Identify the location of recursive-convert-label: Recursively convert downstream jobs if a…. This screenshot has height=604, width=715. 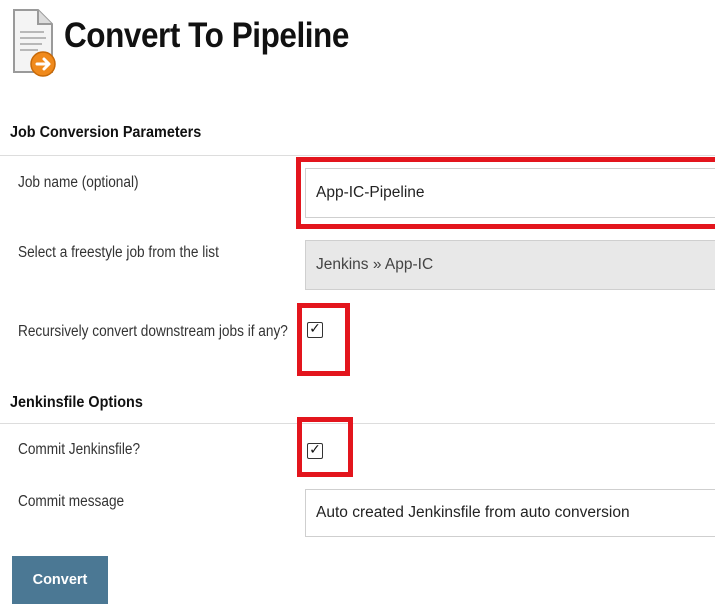
(153, 331).